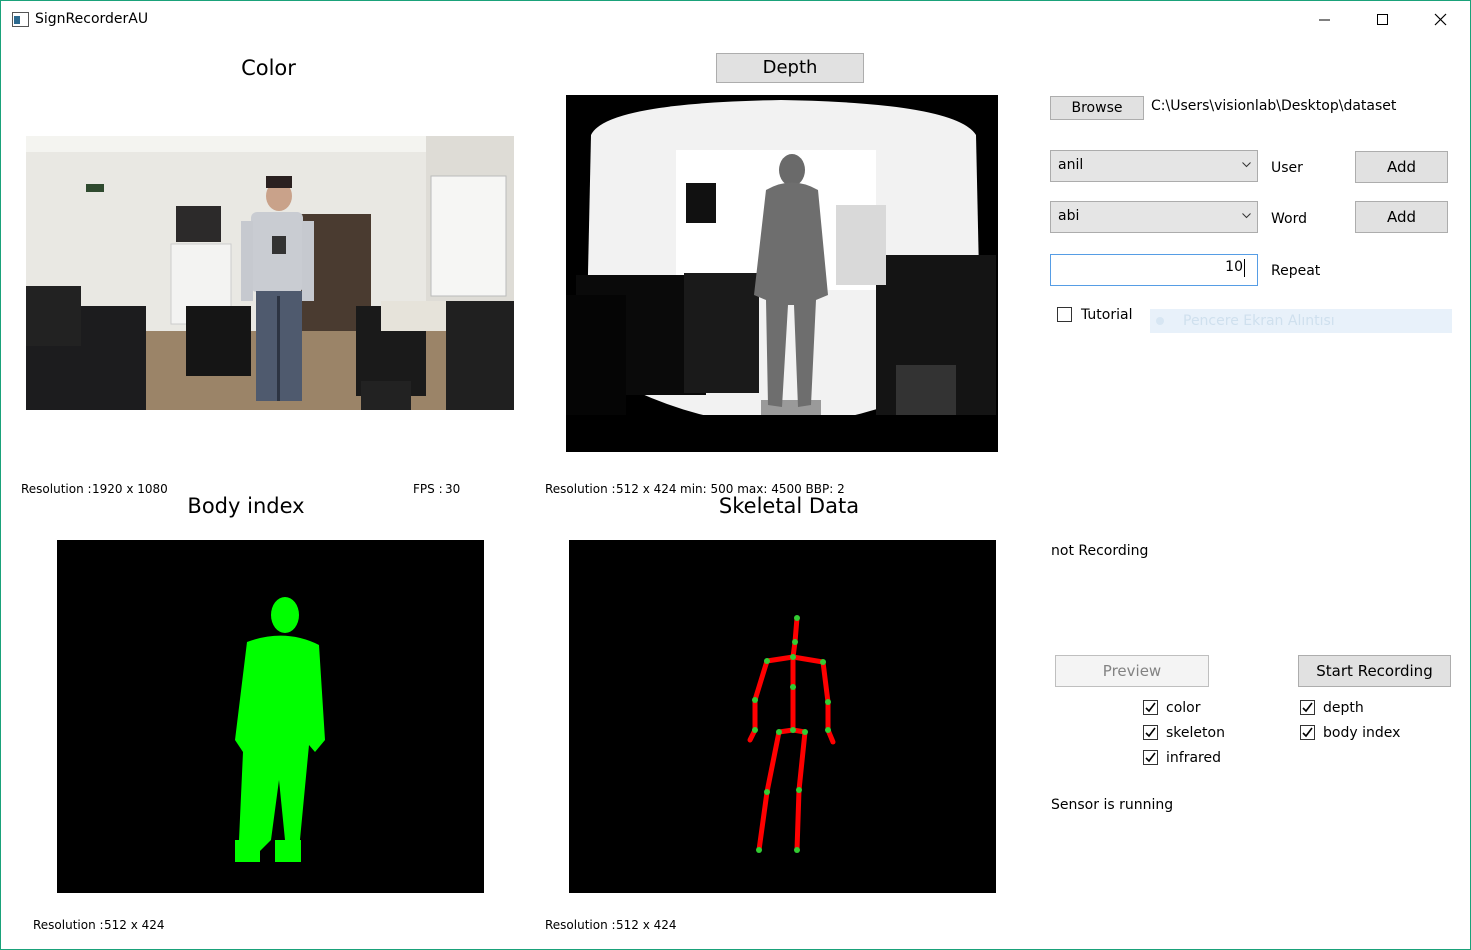 The width and height of the screenshot is (1471, 950). Describe the element at coordinates (1401, 217) in the screenshot. I see `add-word-button: Add` at that location.